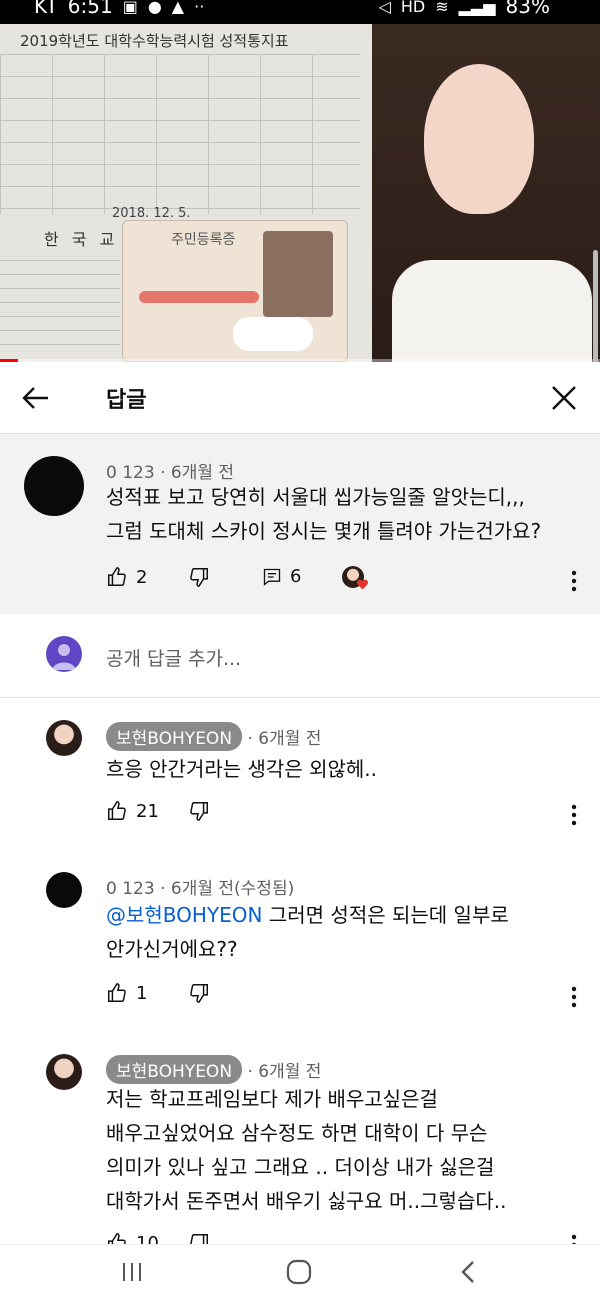  I want to click on creator-heart-badge, so click(355, 579).